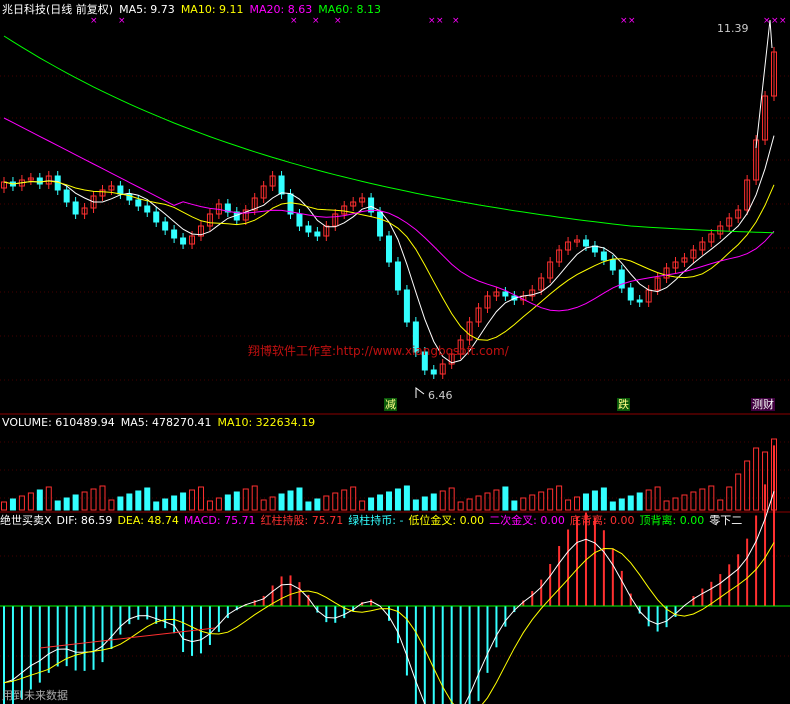 Image resolution: width=790 pixels, height=704 pixels. I want to click on ma20-legend: MA20: 8.63, so click(281, 9).